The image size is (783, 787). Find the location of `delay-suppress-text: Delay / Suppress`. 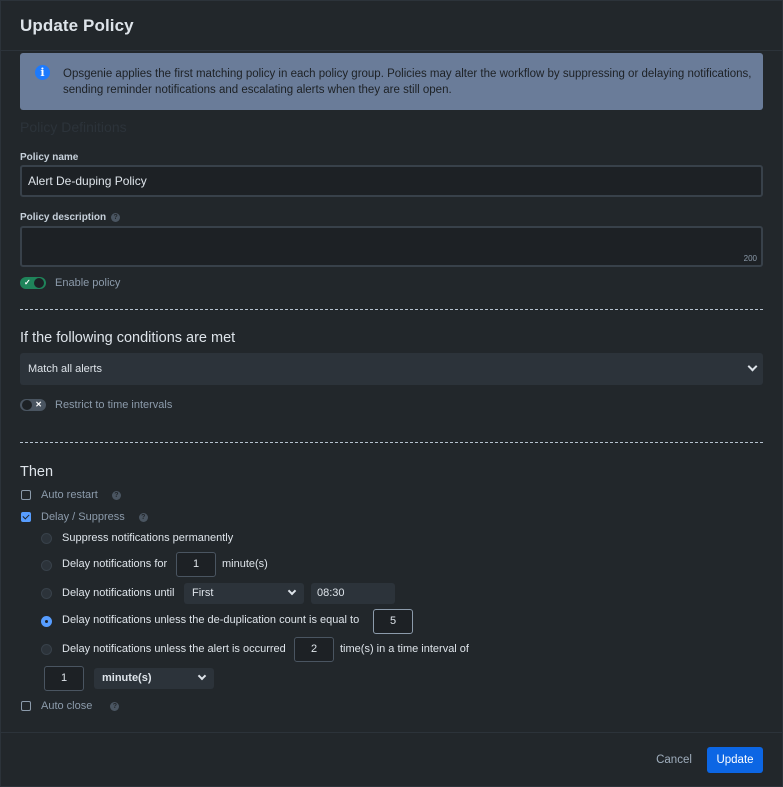

delay-suppress-text: Delay / Suppress is located at coordinates (83, 517).